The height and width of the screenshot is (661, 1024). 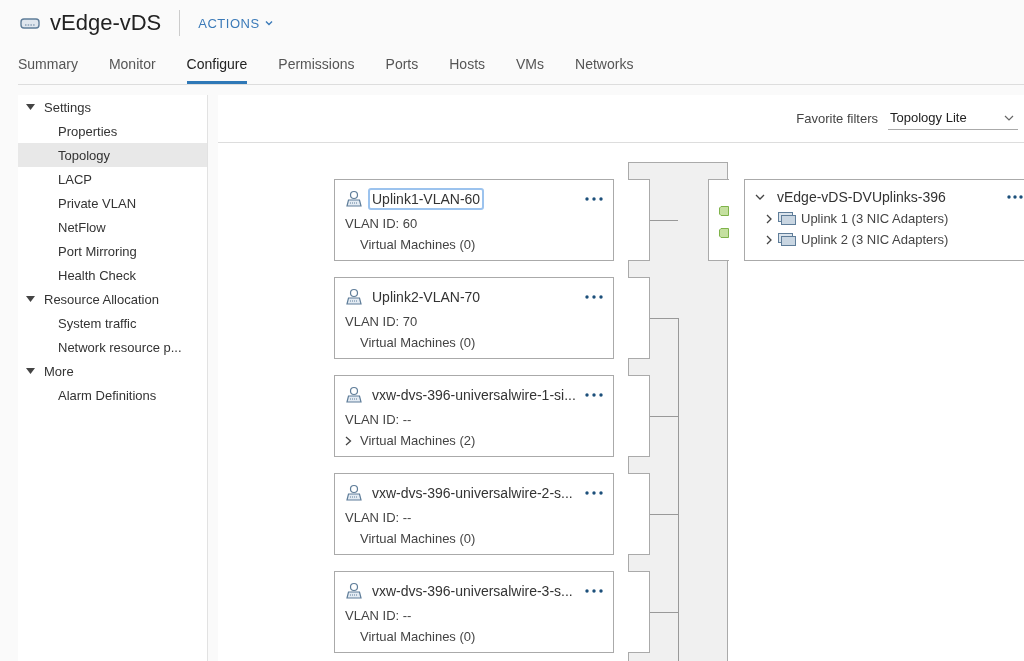 I want to click on sidebar-item: LACP, so click(x=112, y=179).